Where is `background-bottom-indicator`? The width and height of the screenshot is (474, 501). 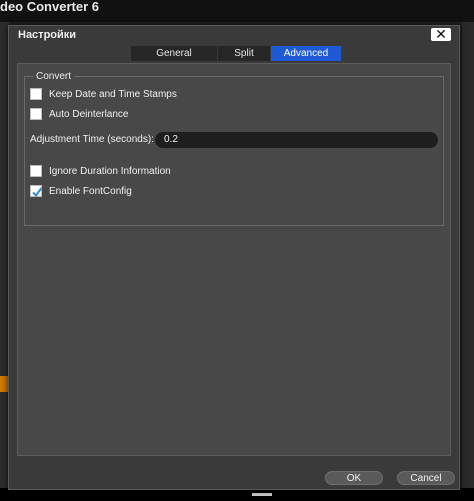
background-bottom-indicator is located at coordinates (262, 494).